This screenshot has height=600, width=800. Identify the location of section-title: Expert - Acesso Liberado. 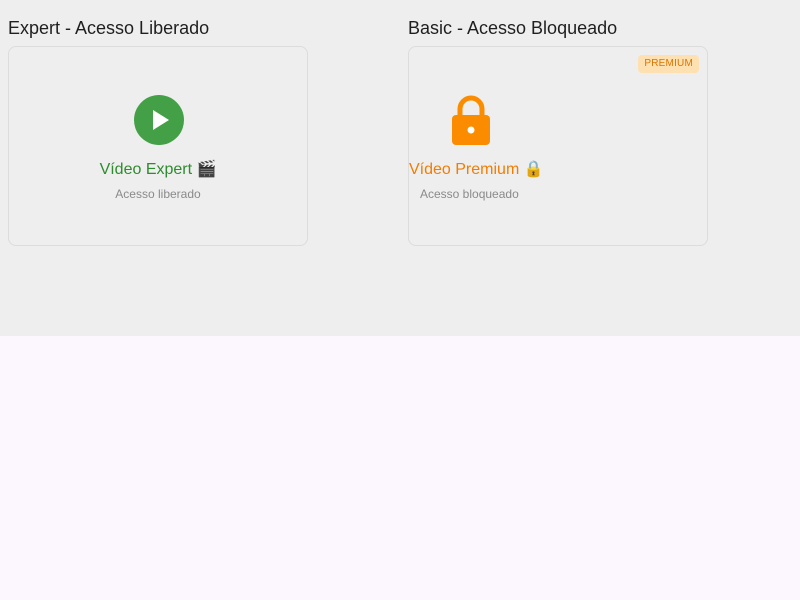
(109, 28).